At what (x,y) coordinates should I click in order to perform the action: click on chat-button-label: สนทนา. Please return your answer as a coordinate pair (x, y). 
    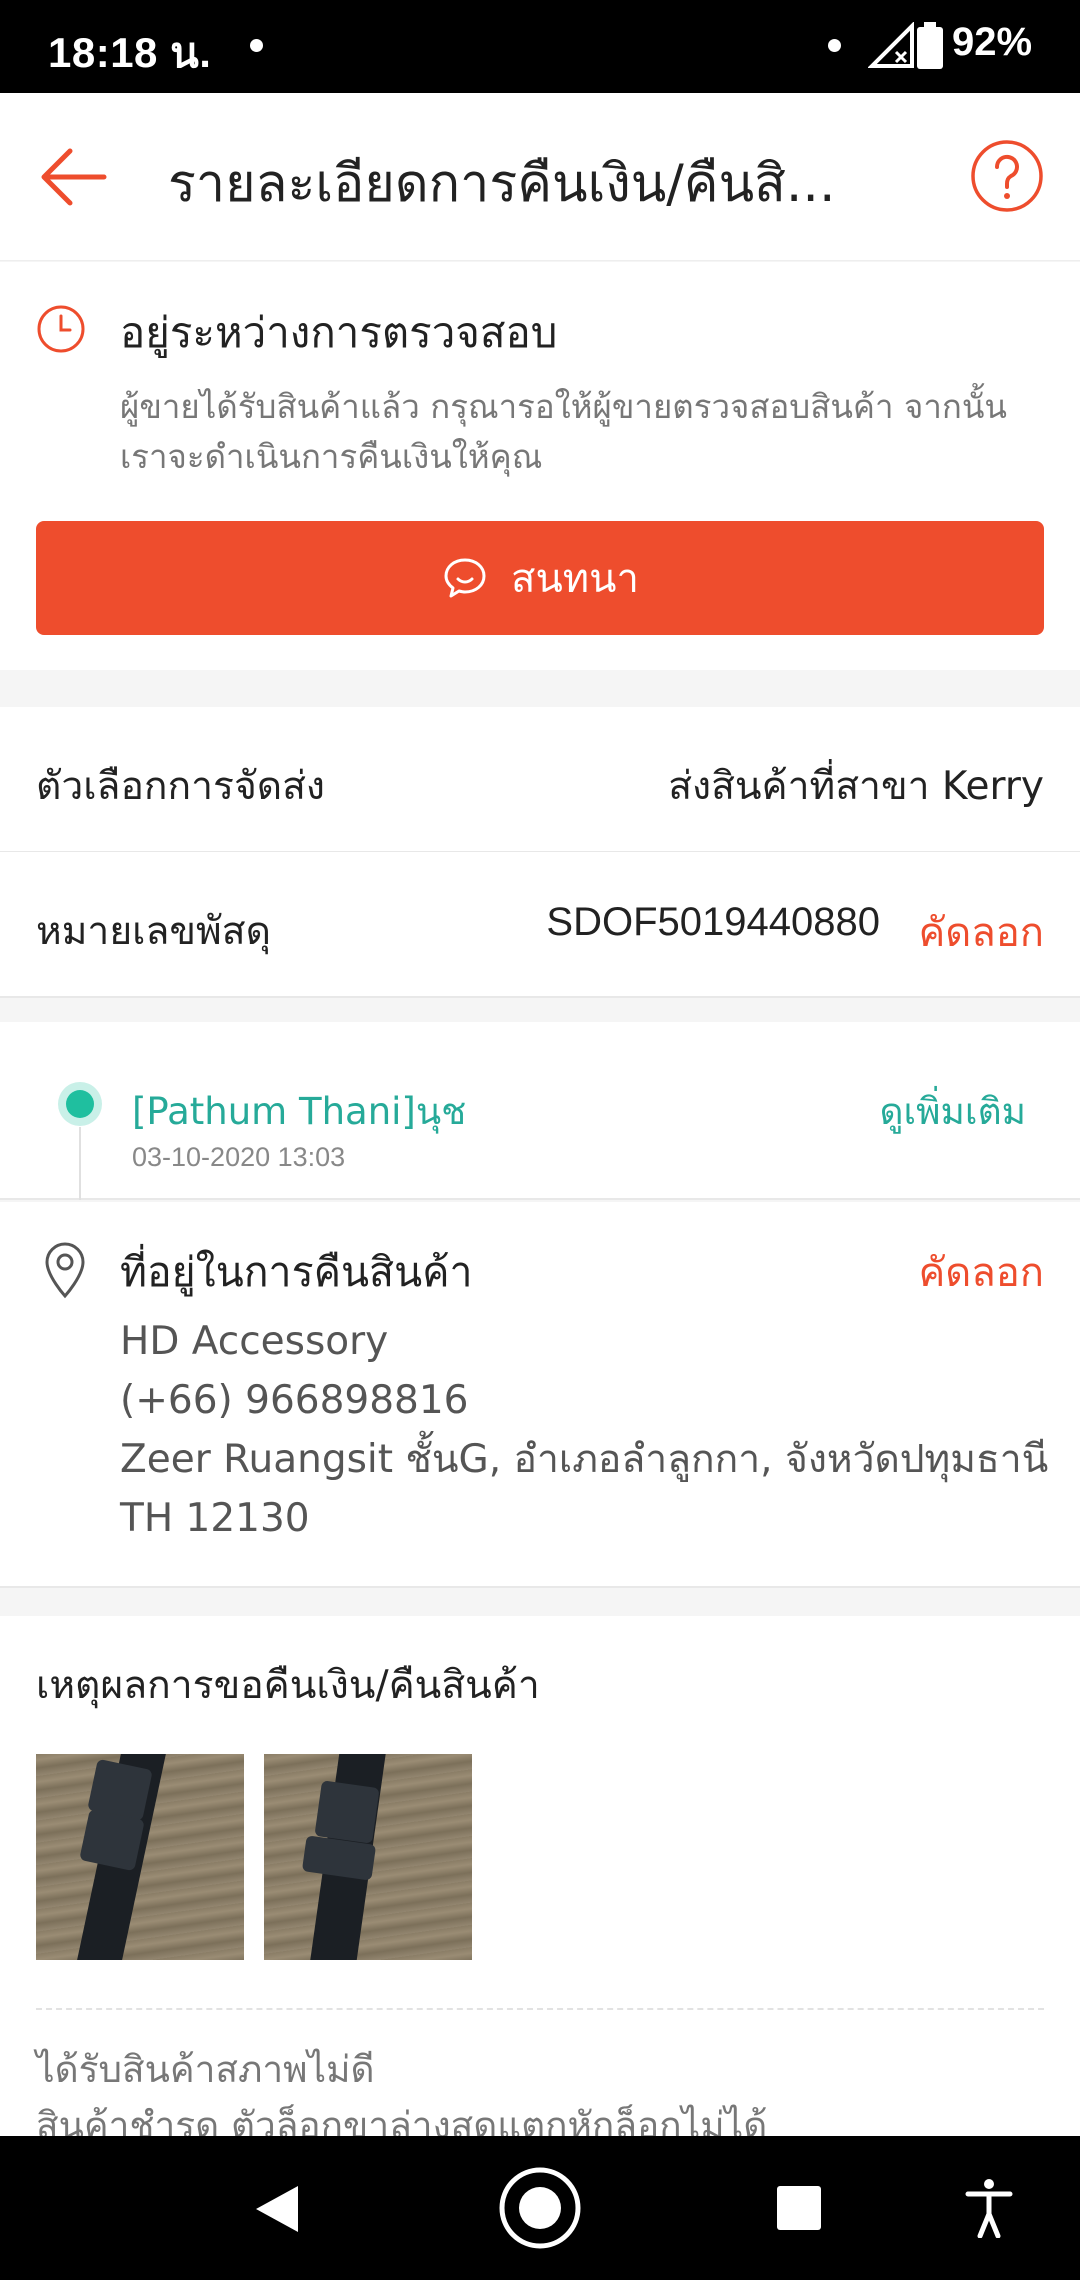
    Looking at the image, I should click on (575, 579).